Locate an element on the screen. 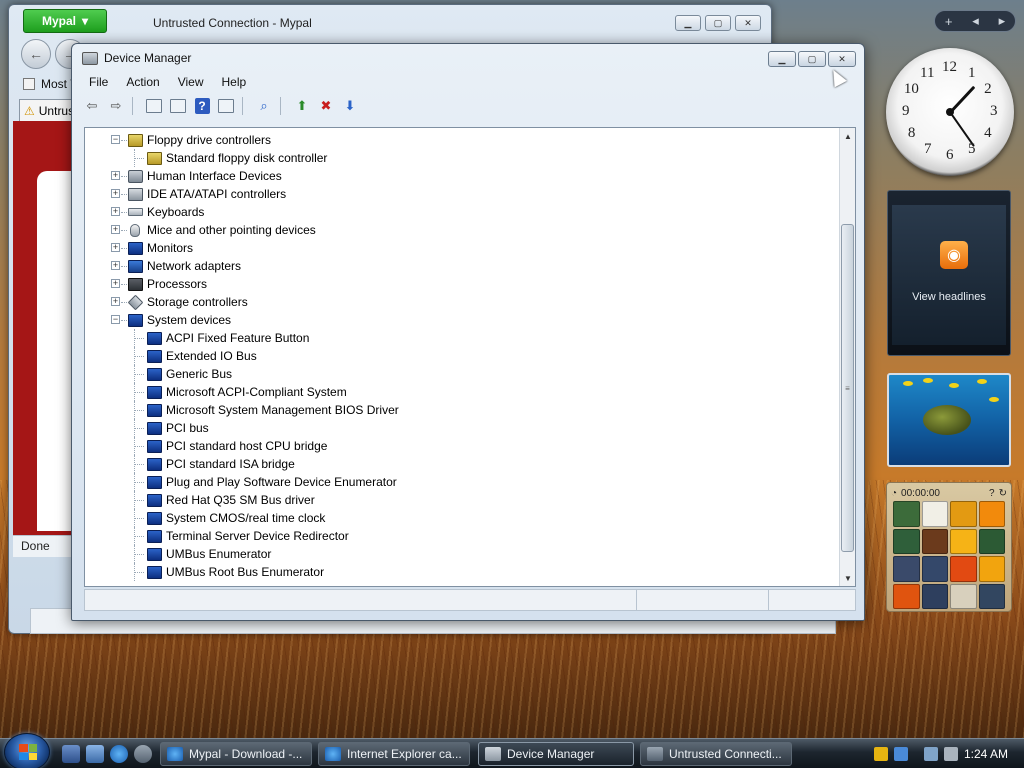  device-row: Terminal Server Device Redirector is located at coordinates (455, 536).